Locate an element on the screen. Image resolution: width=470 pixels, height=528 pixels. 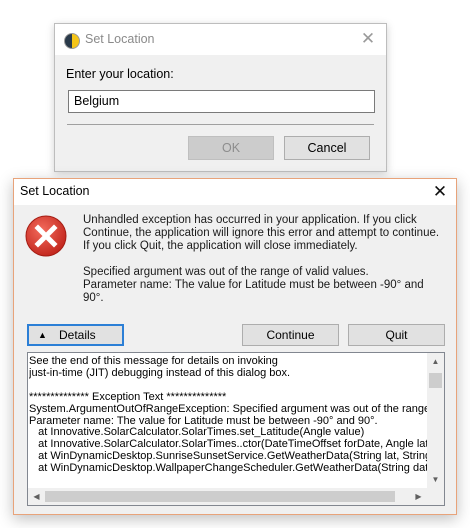
cancel-button: Cancel is located at coordinates (327, 148).